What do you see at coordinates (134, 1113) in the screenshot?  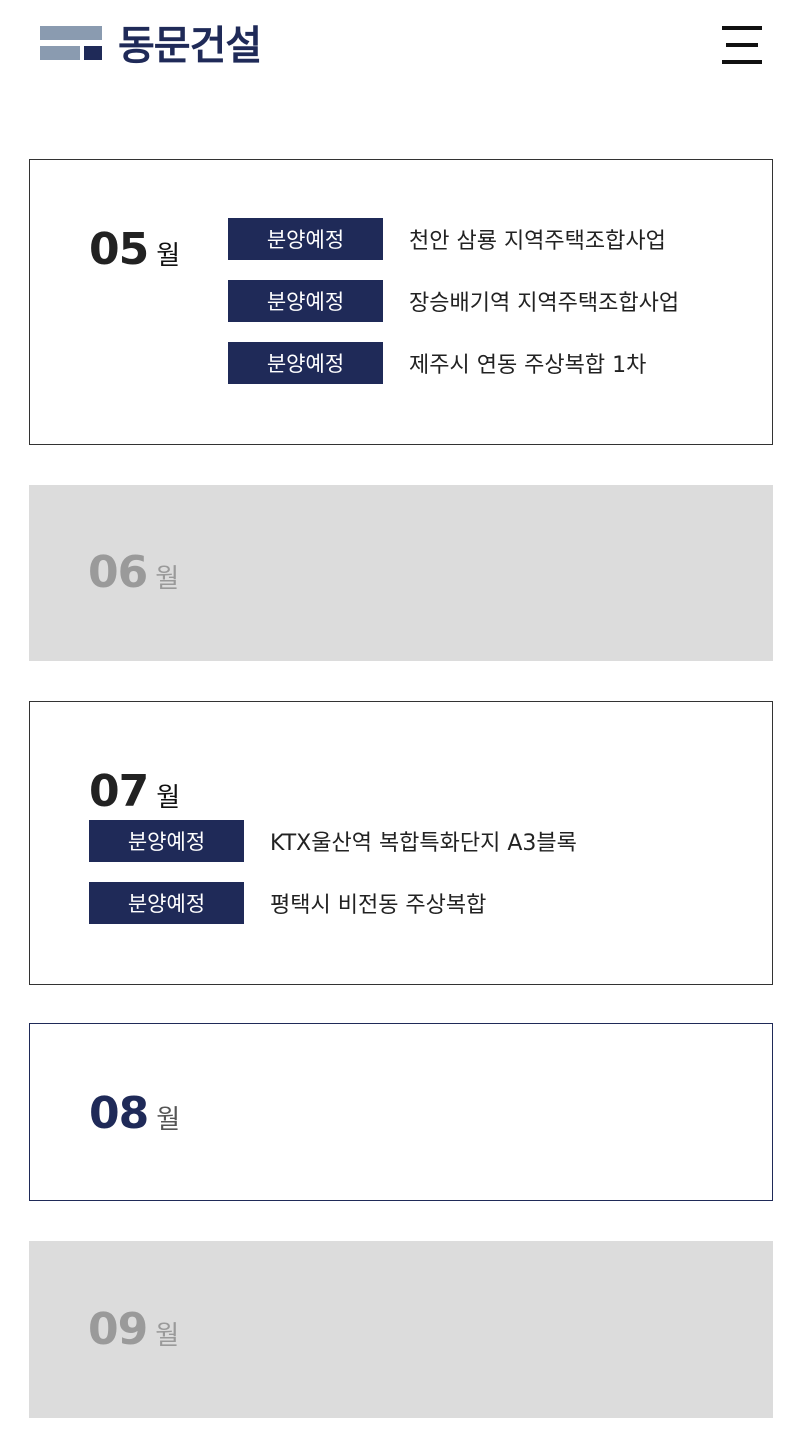 I see `month-label: 08 월` at bounding box center [134, 1113].